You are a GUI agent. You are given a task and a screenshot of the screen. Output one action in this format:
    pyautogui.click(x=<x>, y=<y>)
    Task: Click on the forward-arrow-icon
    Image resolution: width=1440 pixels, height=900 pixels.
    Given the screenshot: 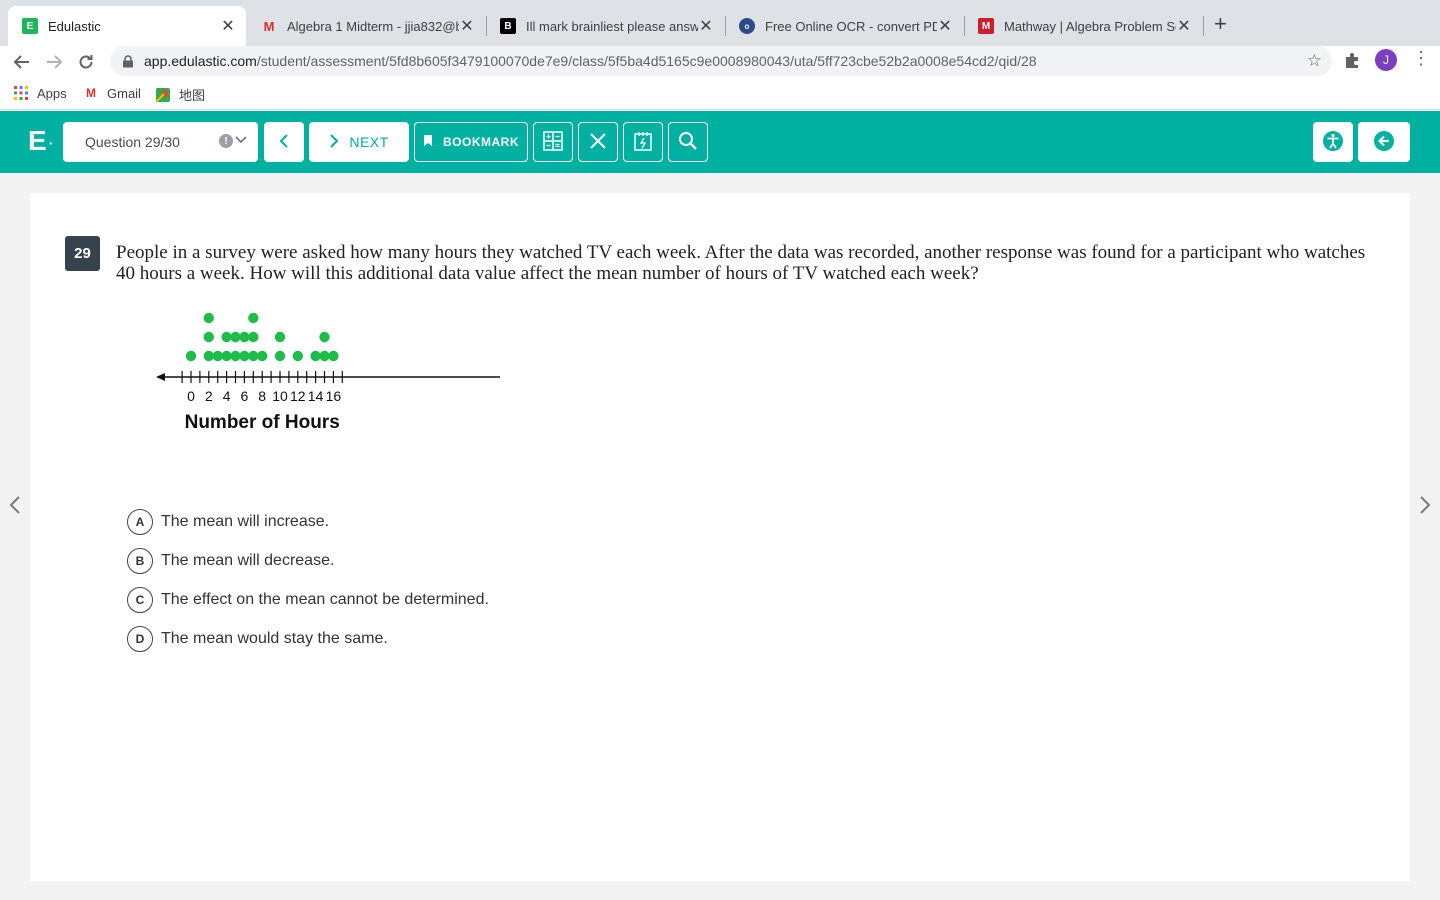 What is the action you would take?
    pyautogui.click(x=54, y=62)
    